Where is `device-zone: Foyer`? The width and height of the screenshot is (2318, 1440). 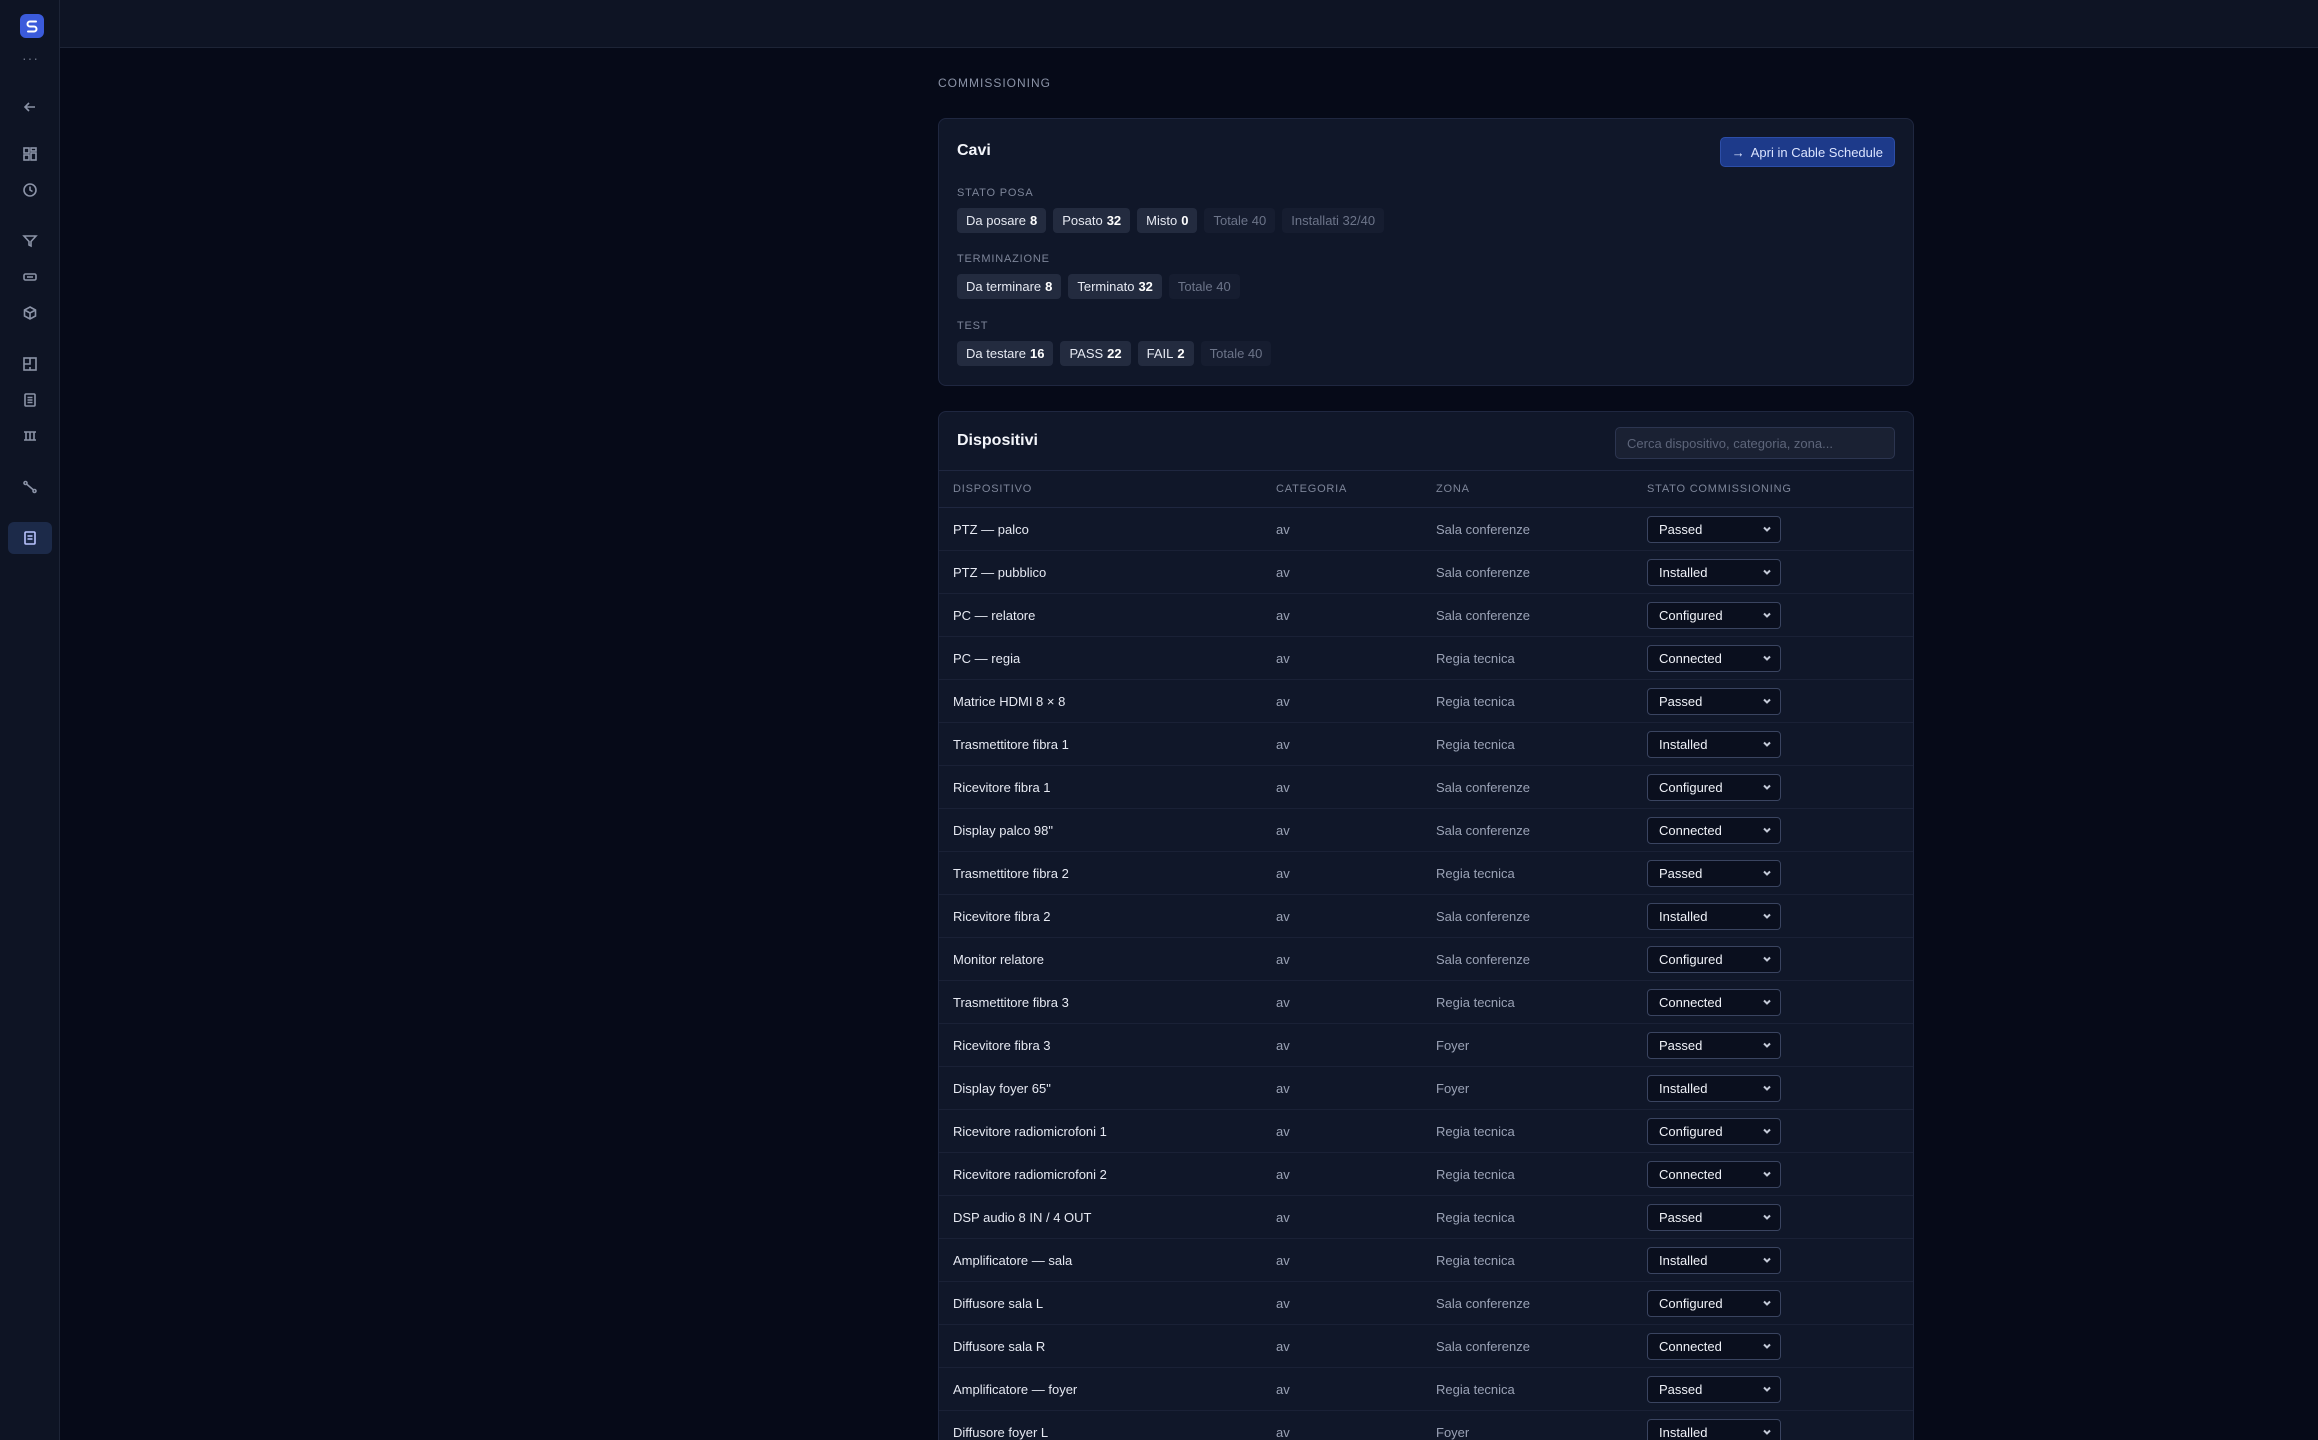 device-zone: Foyer is located at coordinates (1527, 1088).